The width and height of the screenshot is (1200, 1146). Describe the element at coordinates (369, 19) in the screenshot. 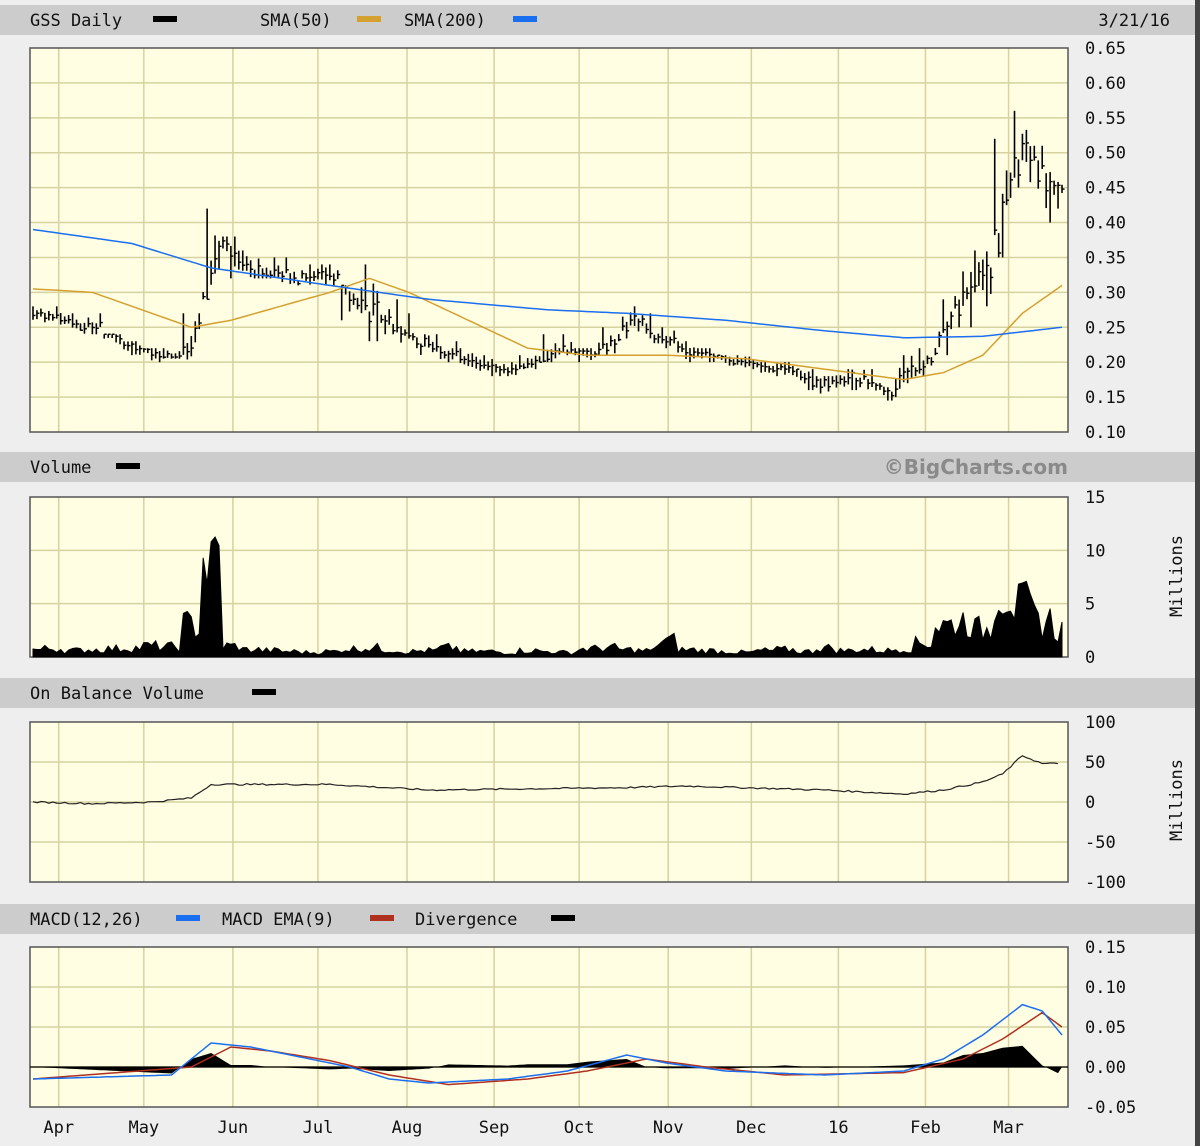

I see `sma50-legend-swatch` at that location.